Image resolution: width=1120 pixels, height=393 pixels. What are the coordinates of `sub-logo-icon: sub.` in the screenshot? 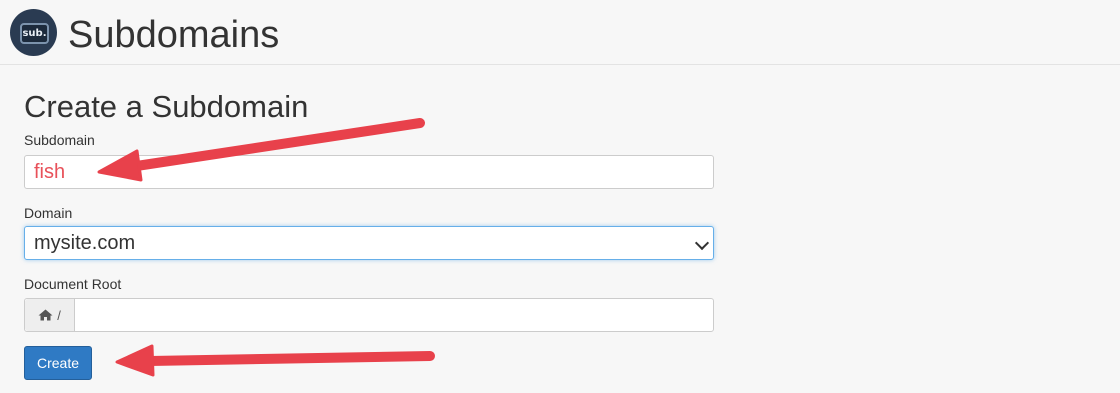 It's located at (33, 32).